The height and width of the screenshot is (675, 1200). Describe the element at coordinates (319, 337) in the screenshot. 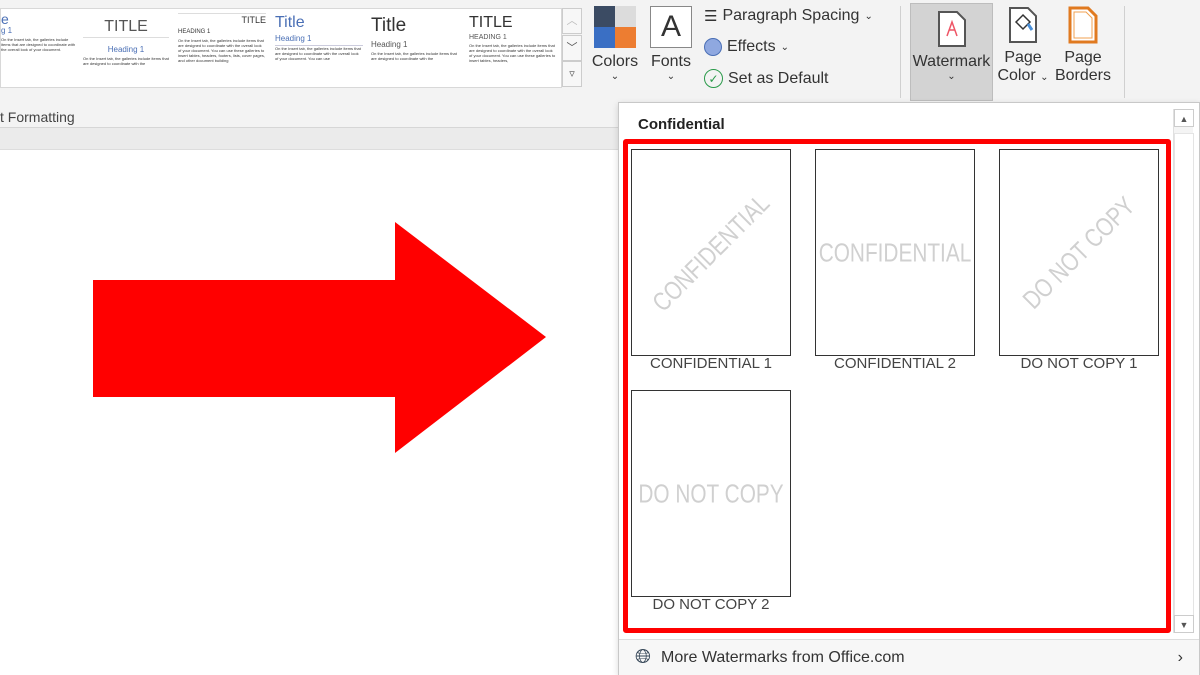

I see `red-arrow-annotation` at that location.